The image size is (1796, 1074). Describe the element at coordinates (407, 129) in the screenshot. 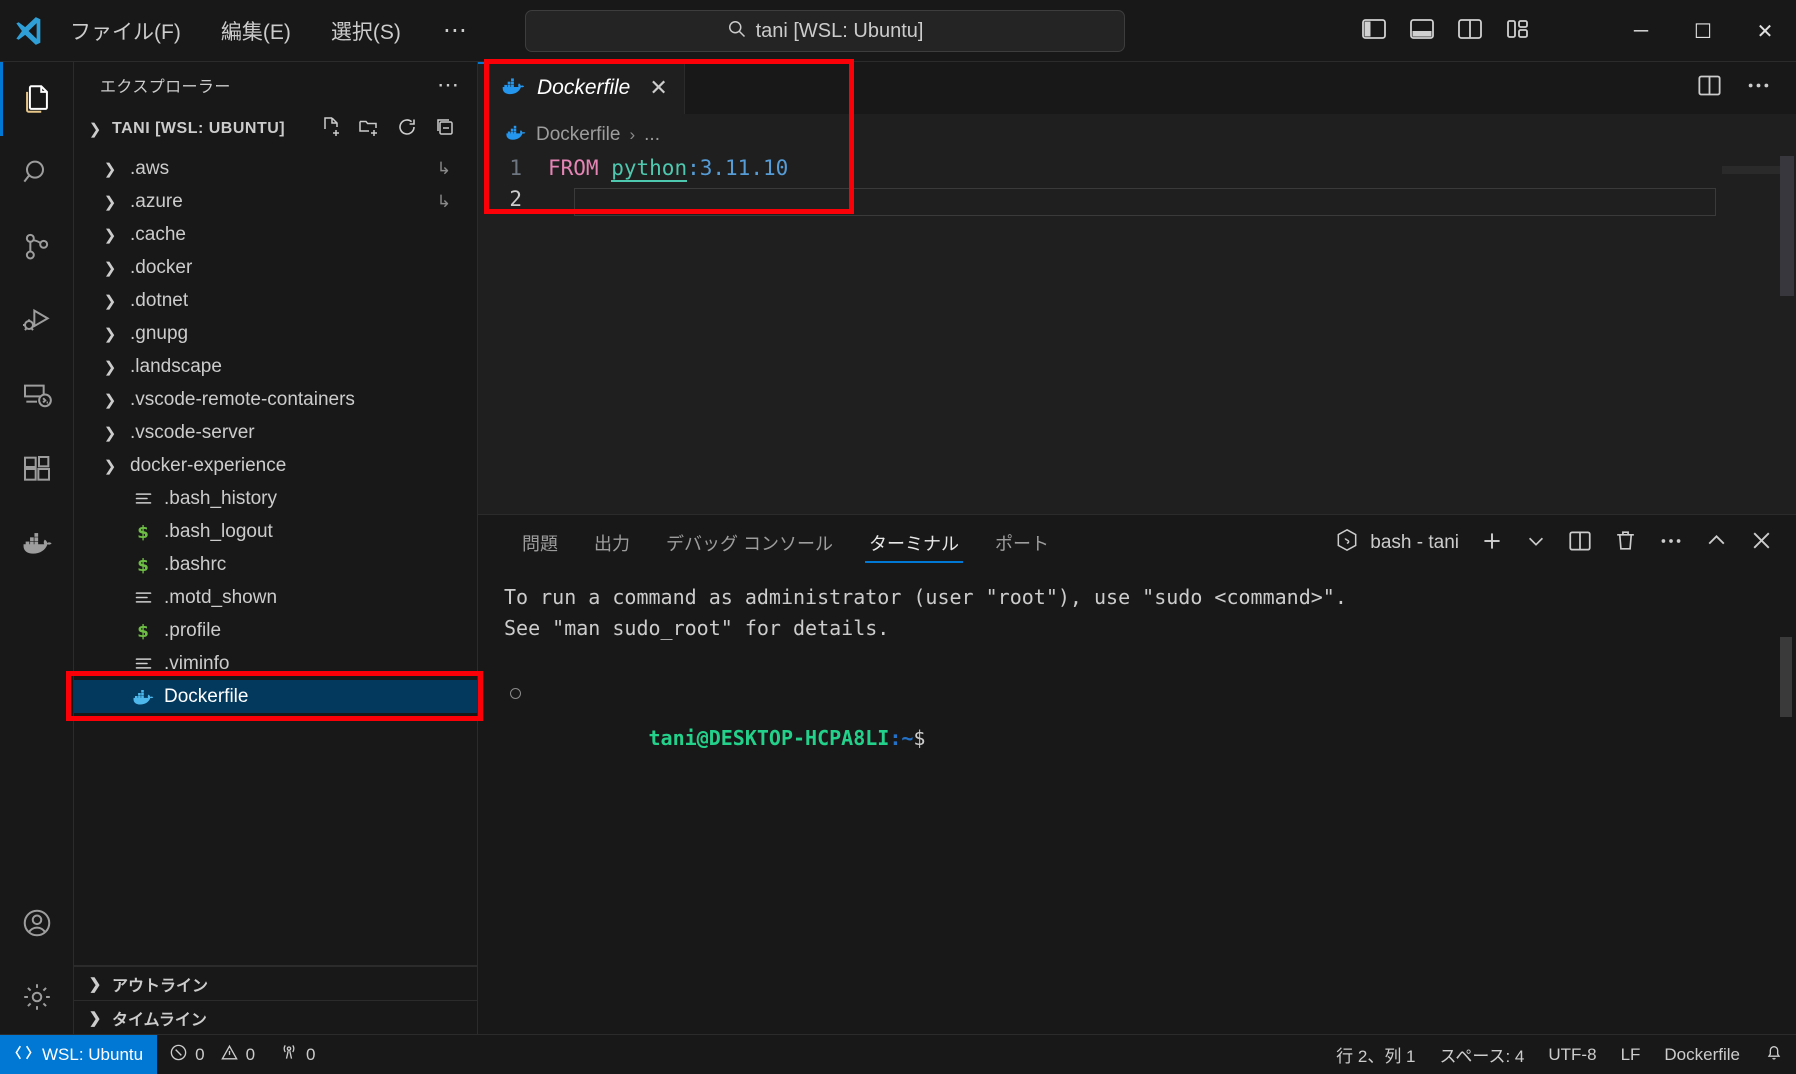

I see `refresh-icon` at that location.